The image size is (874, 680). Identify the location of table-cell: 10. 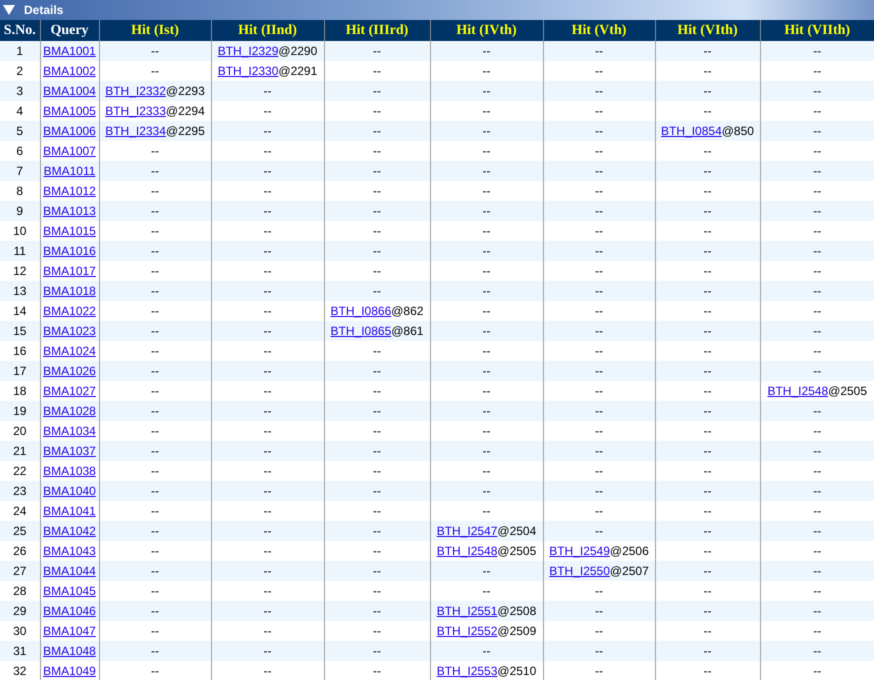
(20, 231).